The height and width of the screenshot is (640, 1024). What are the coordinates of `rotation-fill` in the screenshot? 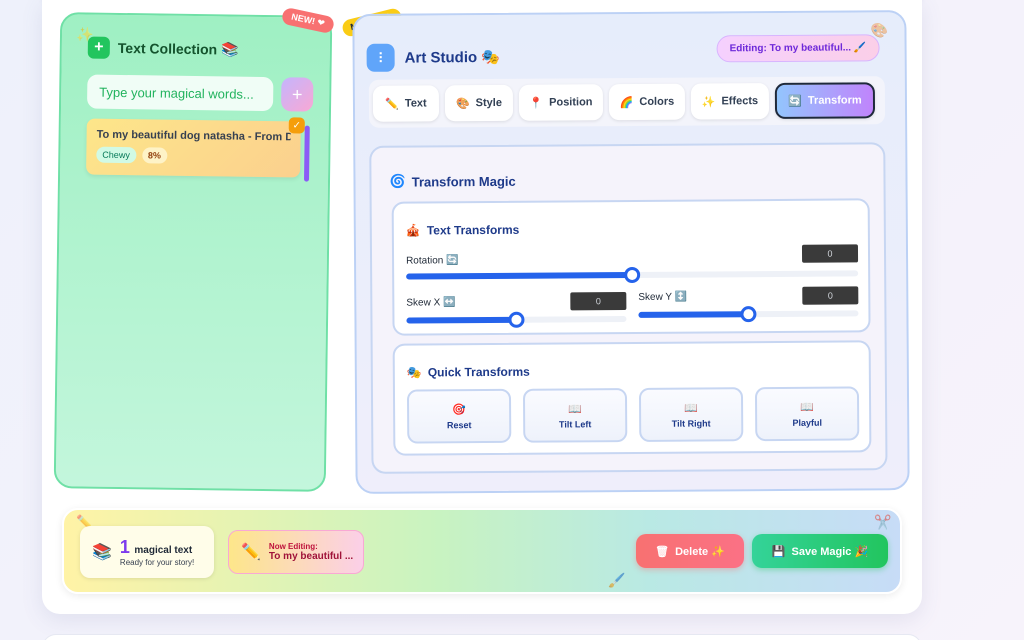 It's located at (519, 275).